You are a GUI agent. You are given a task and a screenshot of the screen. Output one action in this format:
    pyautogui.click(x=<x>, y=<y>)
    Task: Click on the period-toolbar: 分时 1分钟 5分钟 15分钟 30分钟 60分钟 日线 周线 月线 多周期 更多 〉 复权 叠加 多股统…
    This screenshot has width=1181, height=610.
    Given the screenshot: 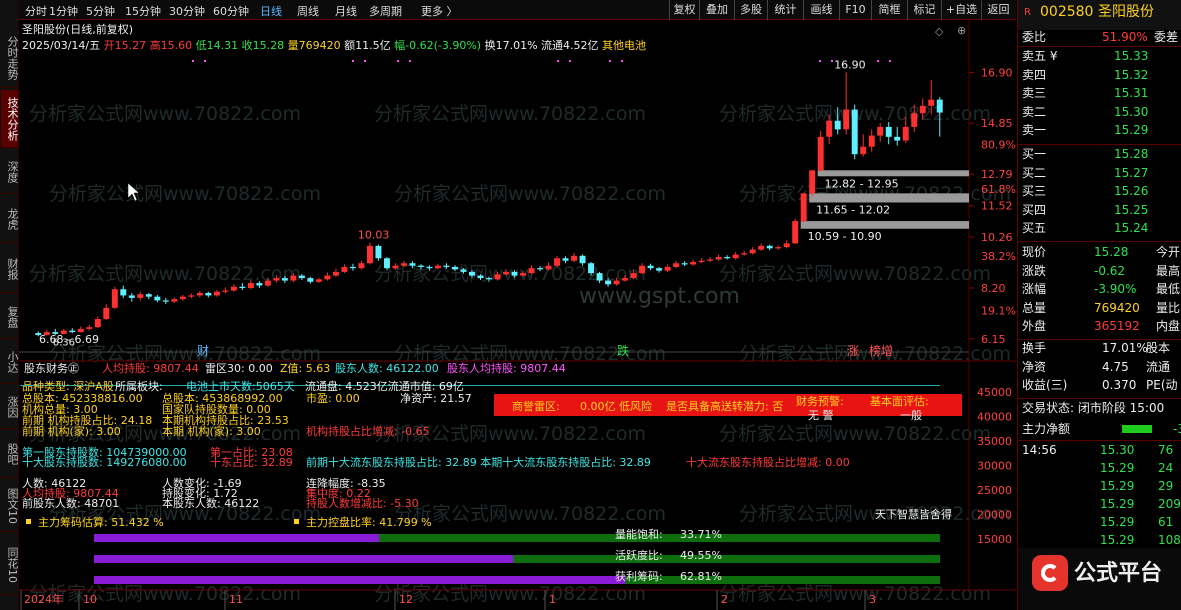 What is the action you would take?
    pyautogui.click(x=517, y=10)
    